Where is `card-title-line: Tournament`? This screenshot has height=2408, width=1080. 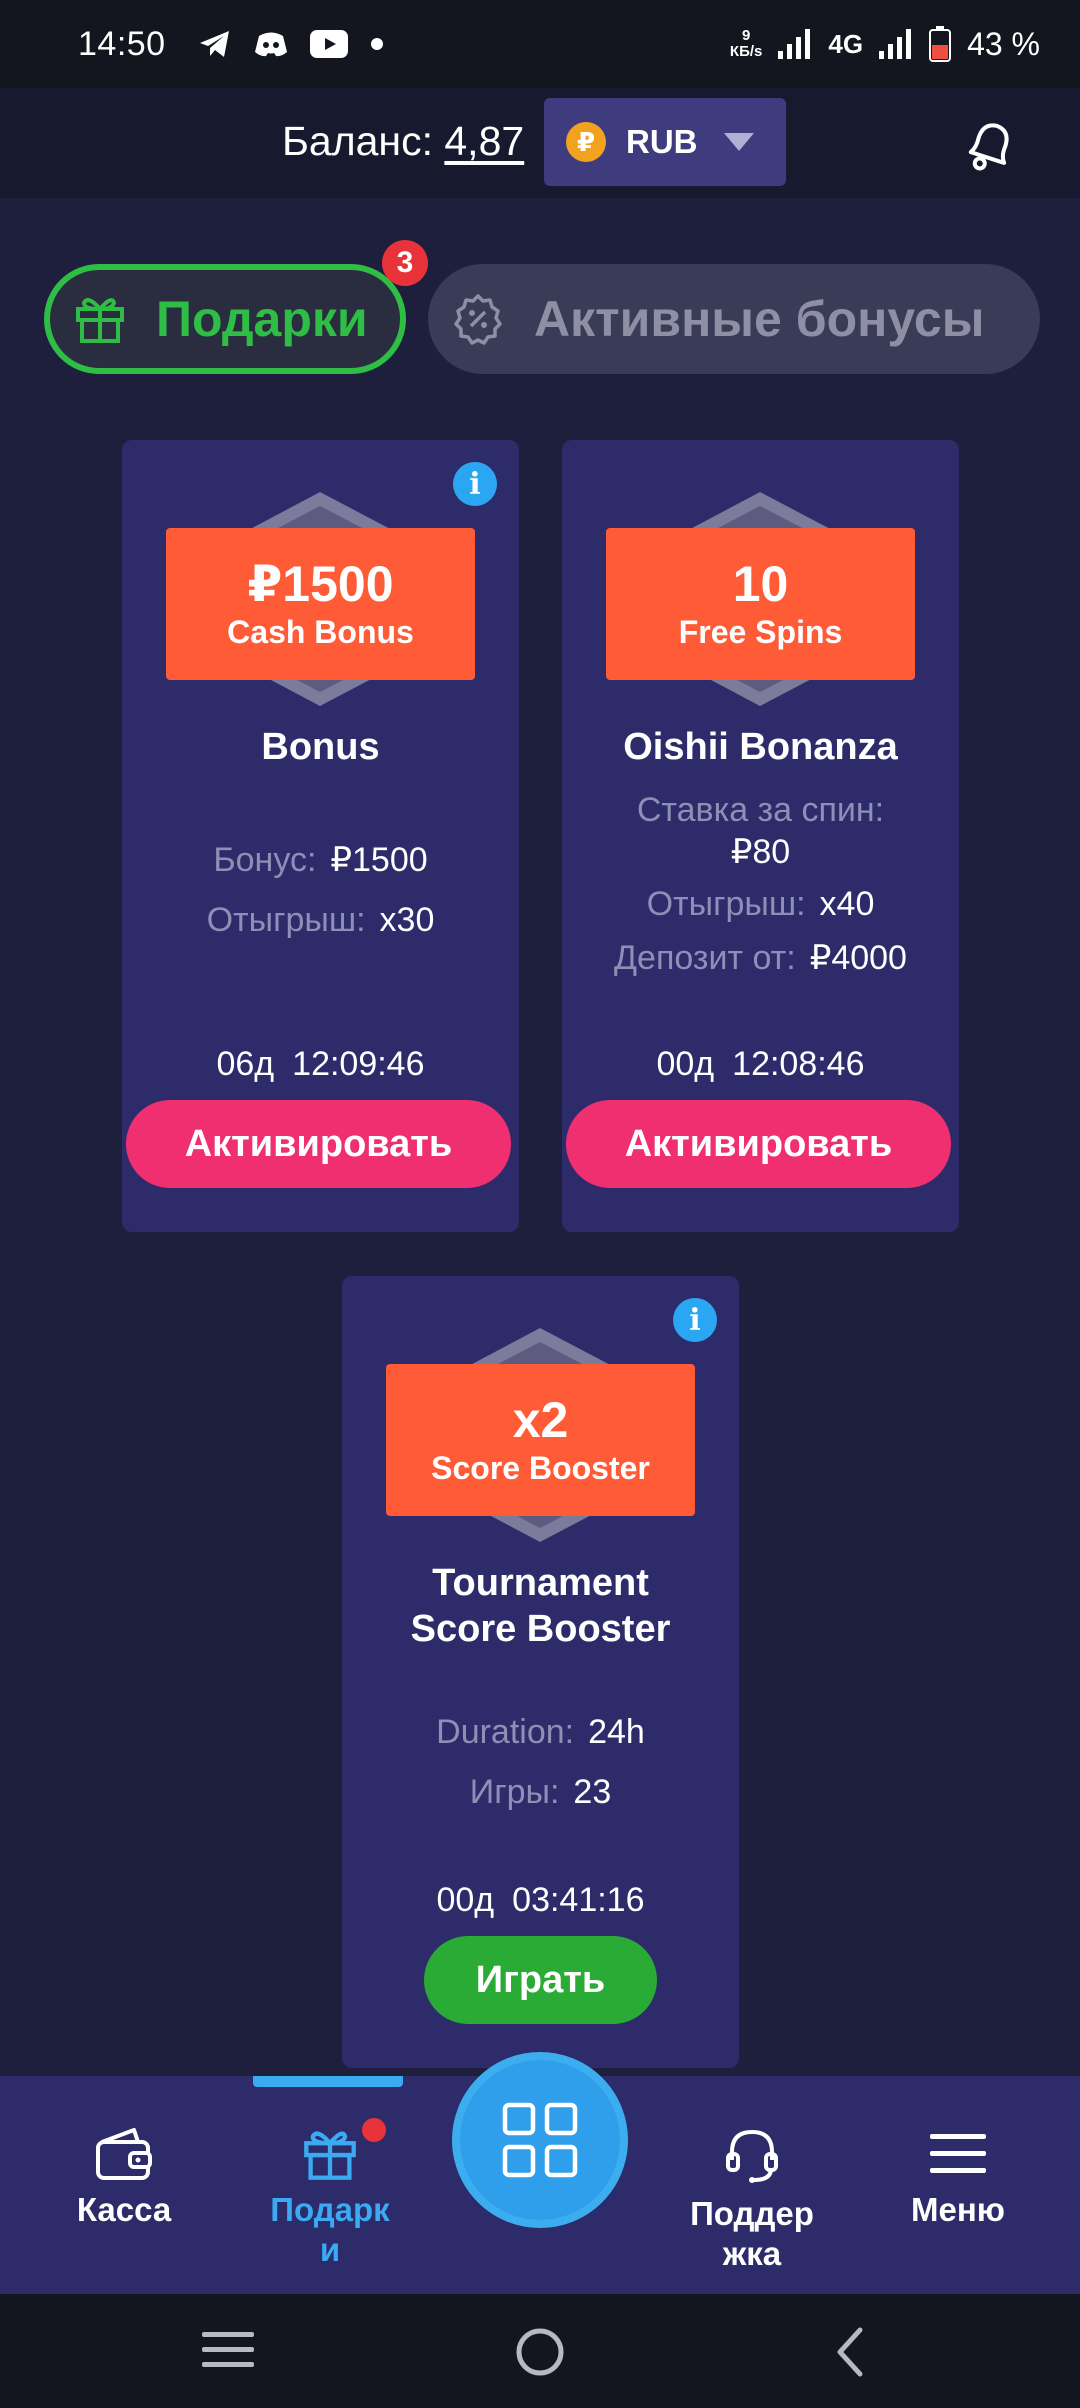 card-title-line: Tournament is located at coordinates (540, 1583).